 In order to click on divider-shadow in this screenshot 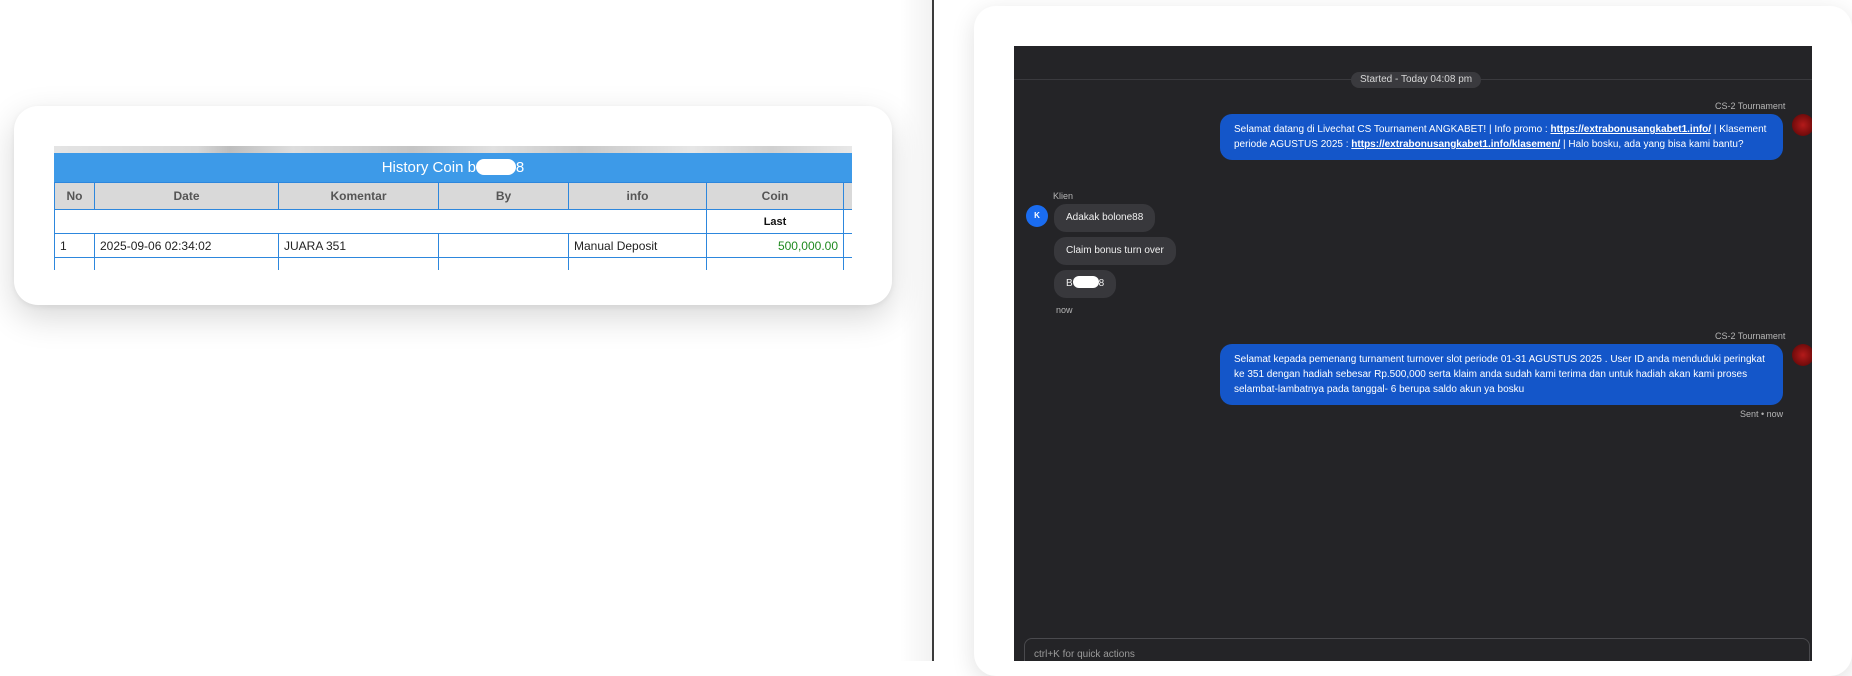, I will do `click(916, 330)`.